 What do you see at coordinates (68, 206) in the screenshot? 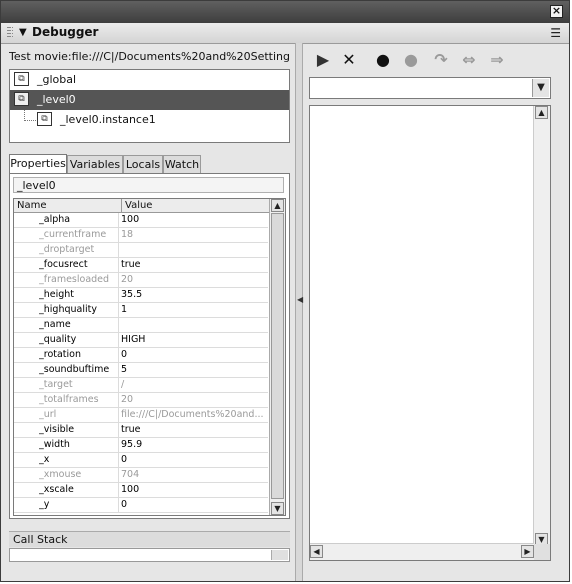
I see `column-header-name: Name` at bounding box center [68, 206].